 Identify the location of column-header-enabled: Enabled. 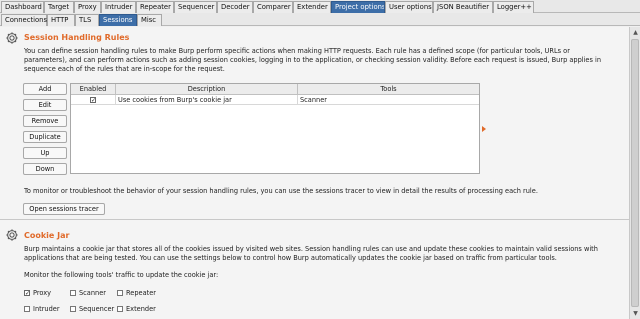
(93, 89).